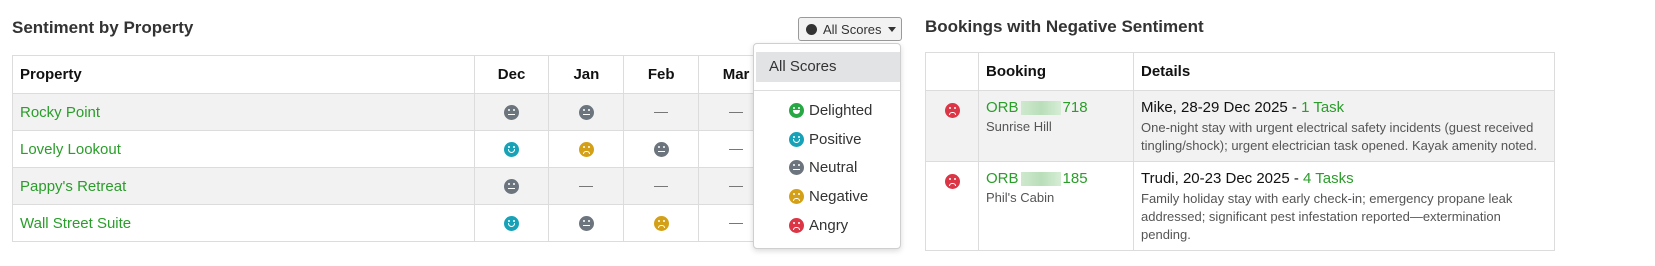 The height and width of the screenshot is (266, 1655). I want to click on column-header-feb: Feb, so click(661, 74).